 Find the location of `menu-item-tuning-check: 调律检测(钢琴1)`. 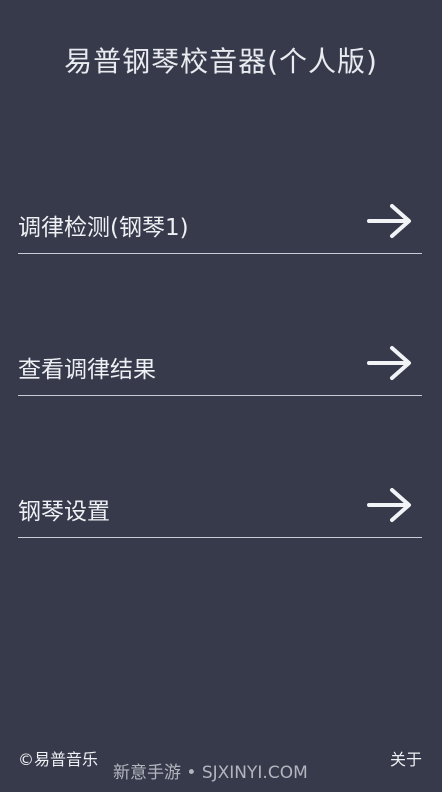

menu-item-tuning-check: 调律检测(钢琴1) is located at coordinates (220, 226).